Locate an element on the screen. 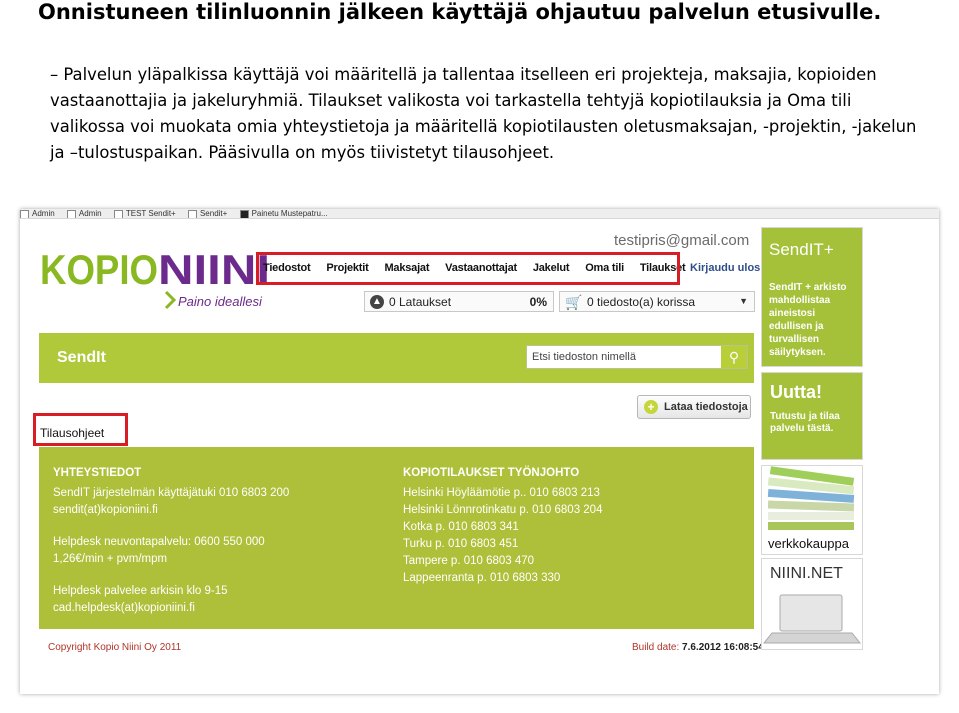 This screenshot has height=713, width=959. user-email: testipris@gmail.com is located at coordinates (682, 240).